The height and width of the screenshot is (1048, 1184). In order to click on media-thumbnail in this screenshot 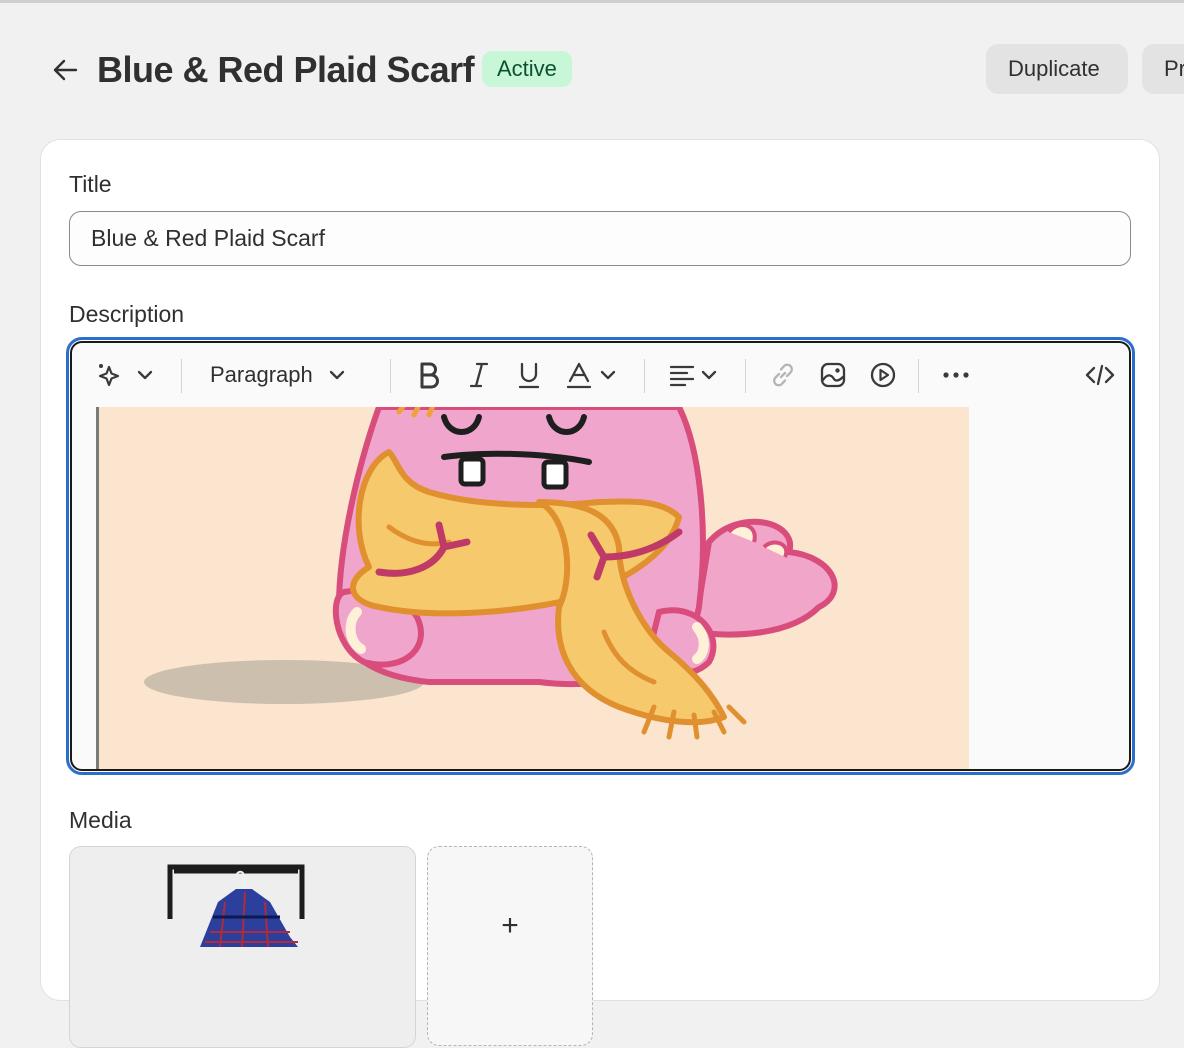, I will do `click(242, 947)`.